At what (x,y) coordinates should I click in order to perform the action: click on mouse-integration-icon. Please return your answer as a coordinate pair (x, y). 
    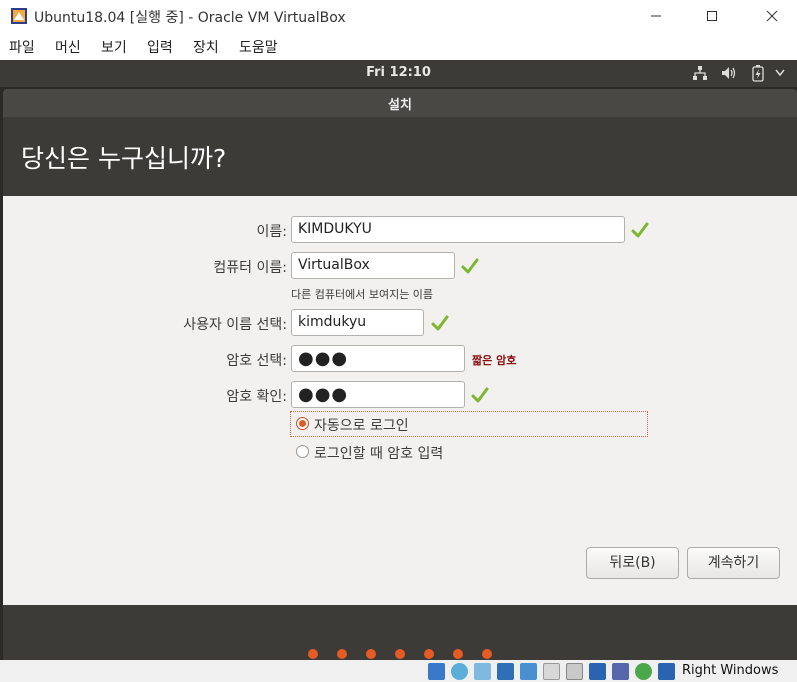
    Looking at the image, I should click on (643, 671).